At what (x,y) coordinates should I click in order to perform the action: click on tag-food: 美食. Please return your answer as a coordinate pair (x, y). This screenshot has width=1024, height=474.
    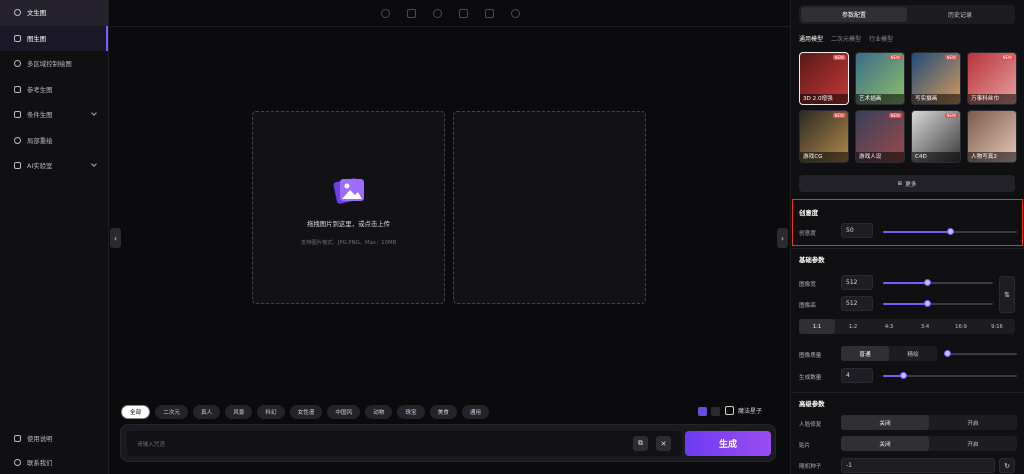
    Looking at the image, I should click on (443, 412).